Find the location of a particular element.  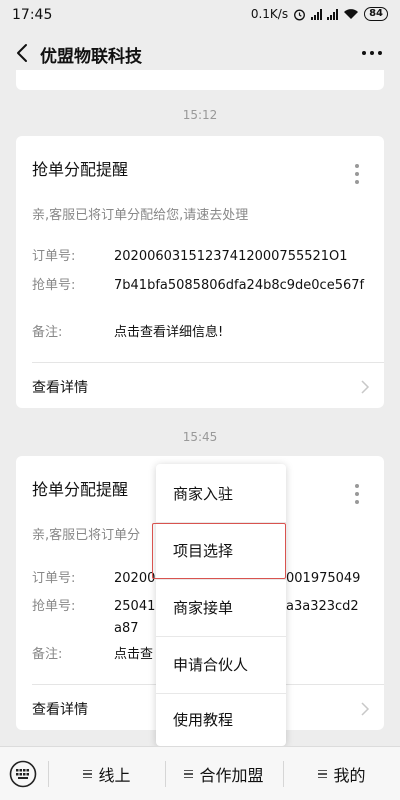

field-value-tail: 001975049 is located at coordinates (323, 578).